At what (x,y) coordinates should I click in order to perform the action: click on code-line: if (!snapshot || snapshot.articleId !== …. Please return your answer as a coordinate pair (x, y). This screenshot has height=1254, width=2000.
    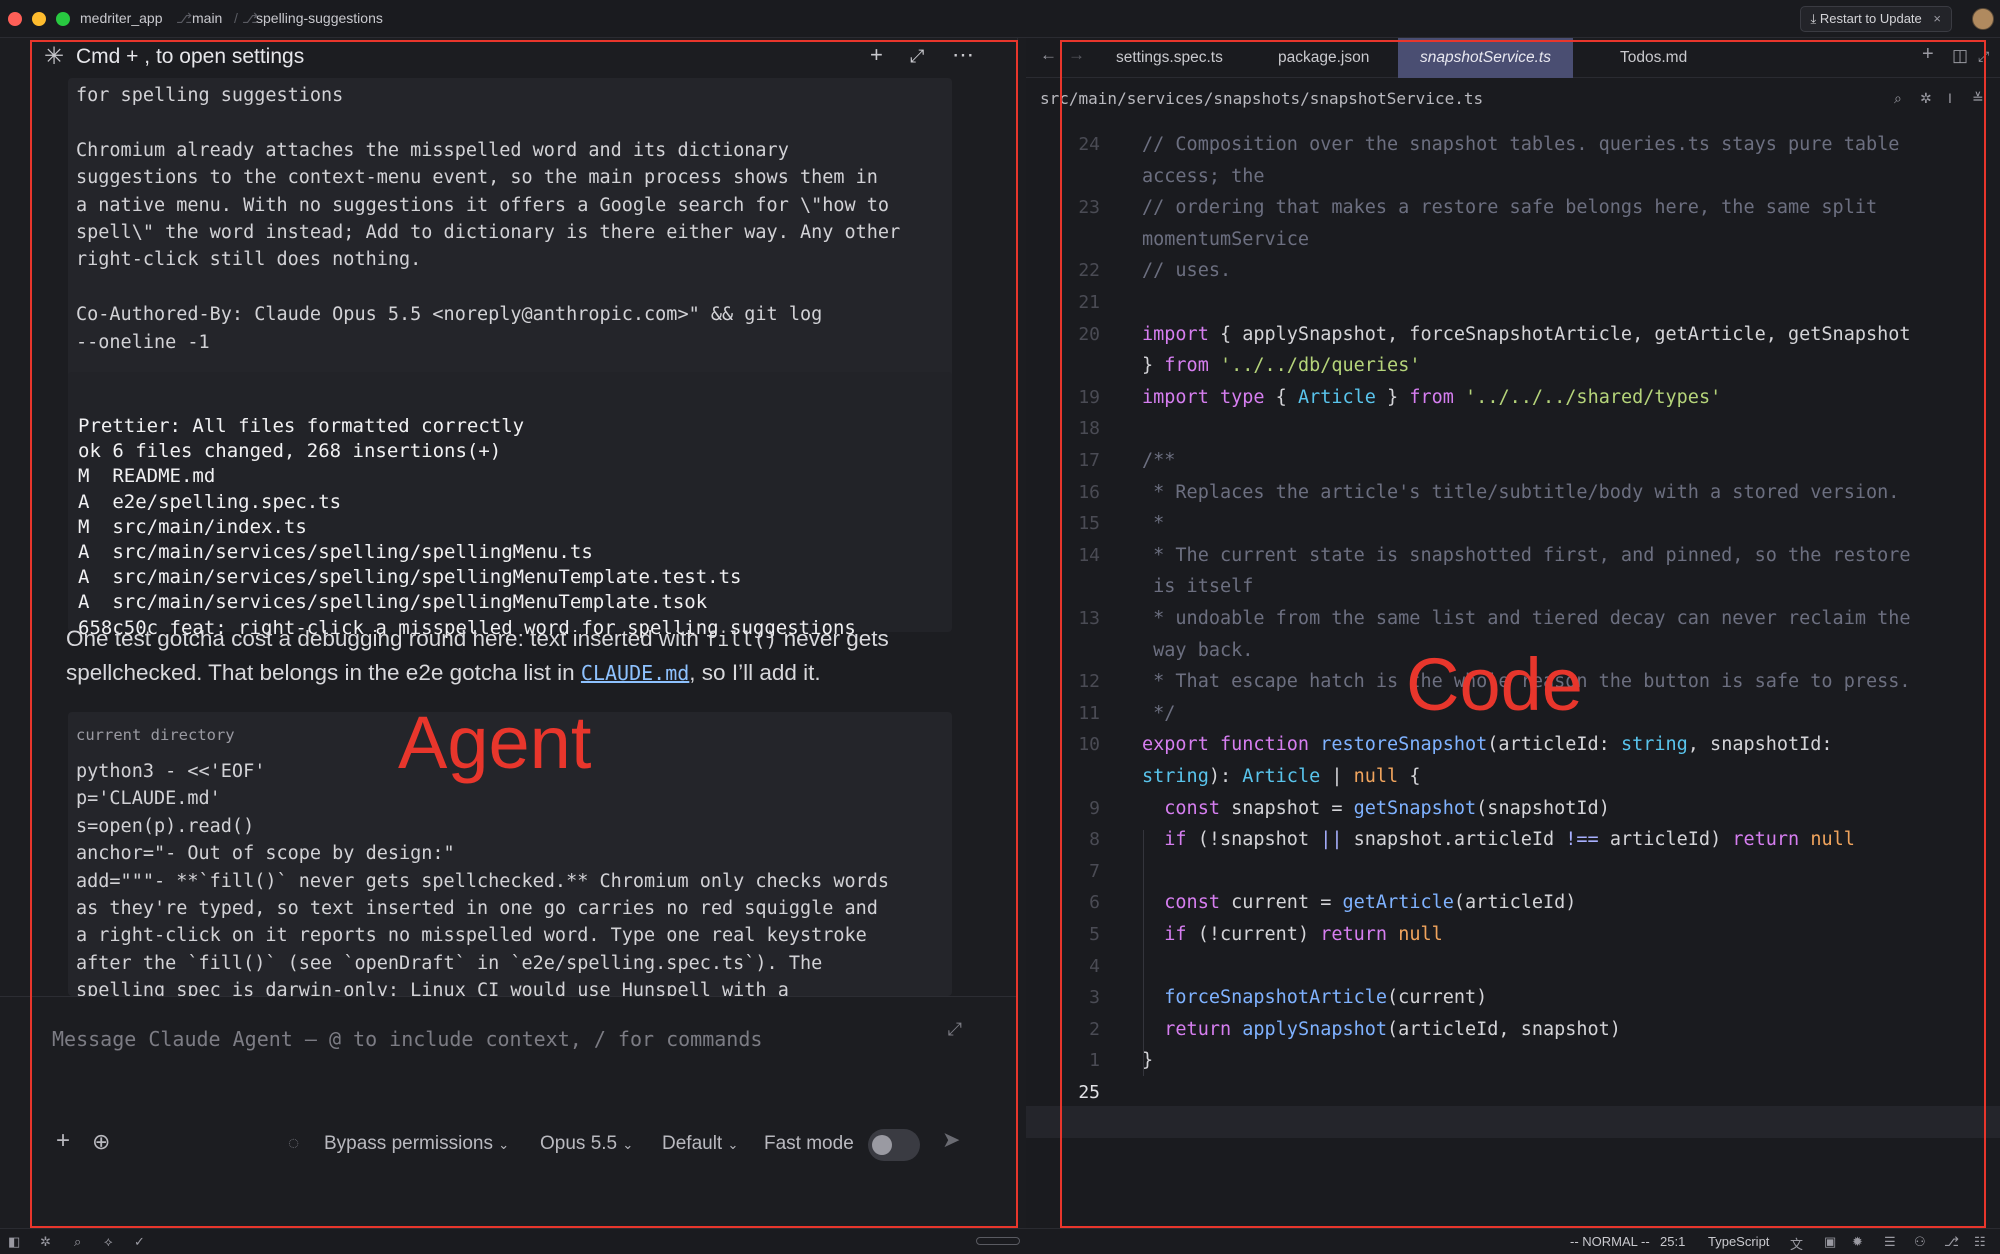
    Looking at the image, I should click on (1498, 839).